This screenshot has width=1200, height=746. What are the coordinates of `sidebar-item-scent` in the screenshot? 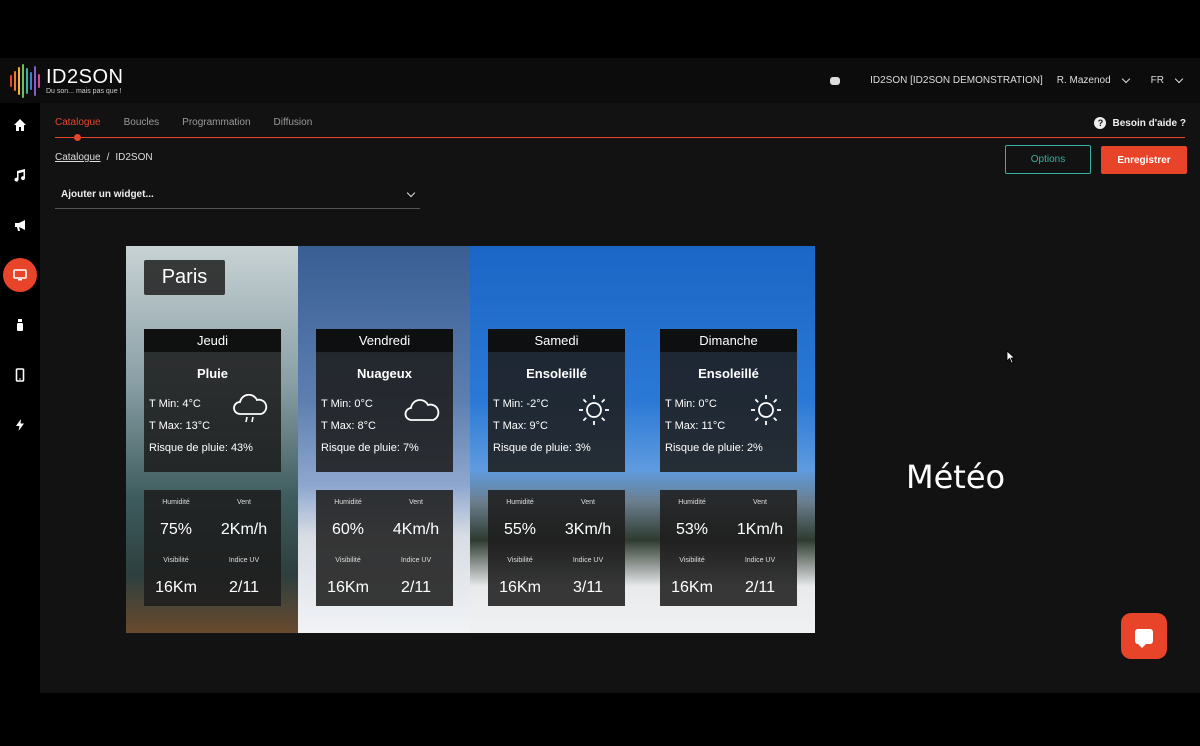 It's located at (20, 325).